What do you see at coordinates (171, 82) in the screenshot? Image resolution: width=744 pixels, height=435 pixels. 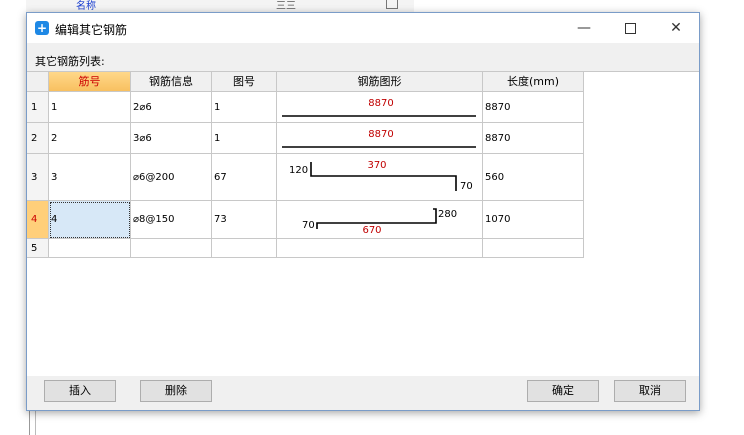 I see `column-header-rebar-info: 钢筋信息` at bounding box center [171, 82].